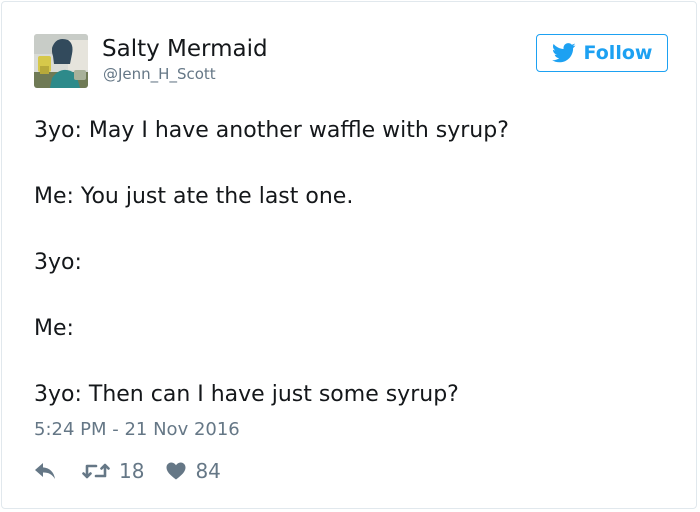 The image size is (700, 512). Describe the element at coordinates (137, 430) in the screenshot. I see `tweet-timestamp: 5:24 PM - 21 Nov 2016` at that location.